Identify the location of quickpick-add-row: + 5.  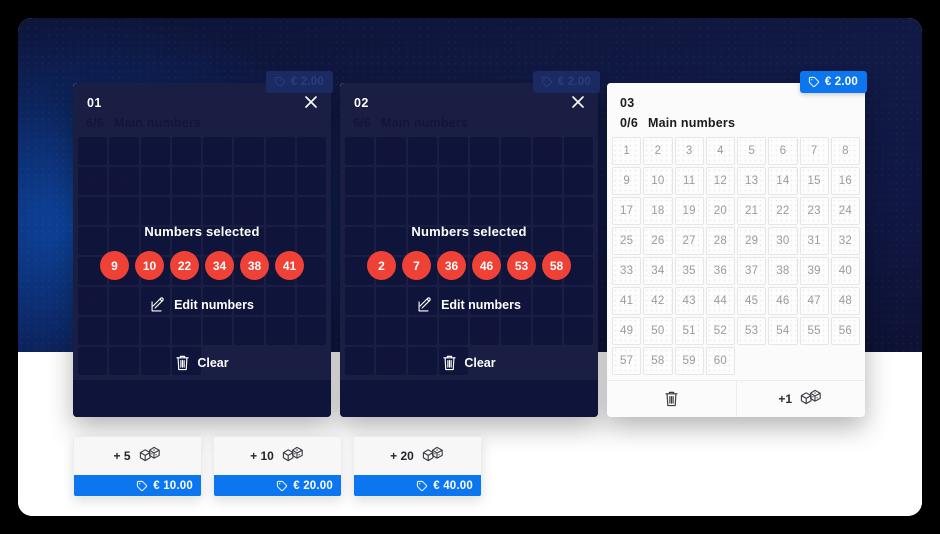
(137, 456).